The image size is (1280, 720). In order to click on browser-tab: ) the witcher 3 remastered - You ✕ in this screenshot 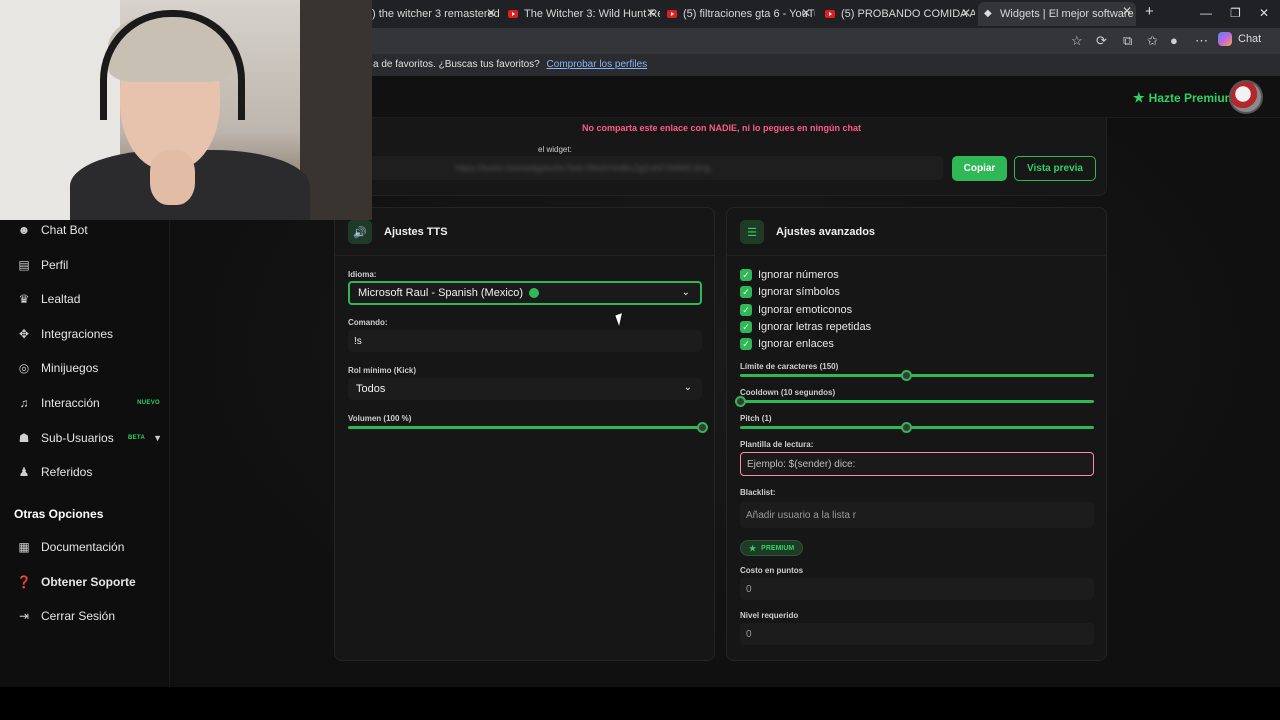, I will do `click(436, 14)`.